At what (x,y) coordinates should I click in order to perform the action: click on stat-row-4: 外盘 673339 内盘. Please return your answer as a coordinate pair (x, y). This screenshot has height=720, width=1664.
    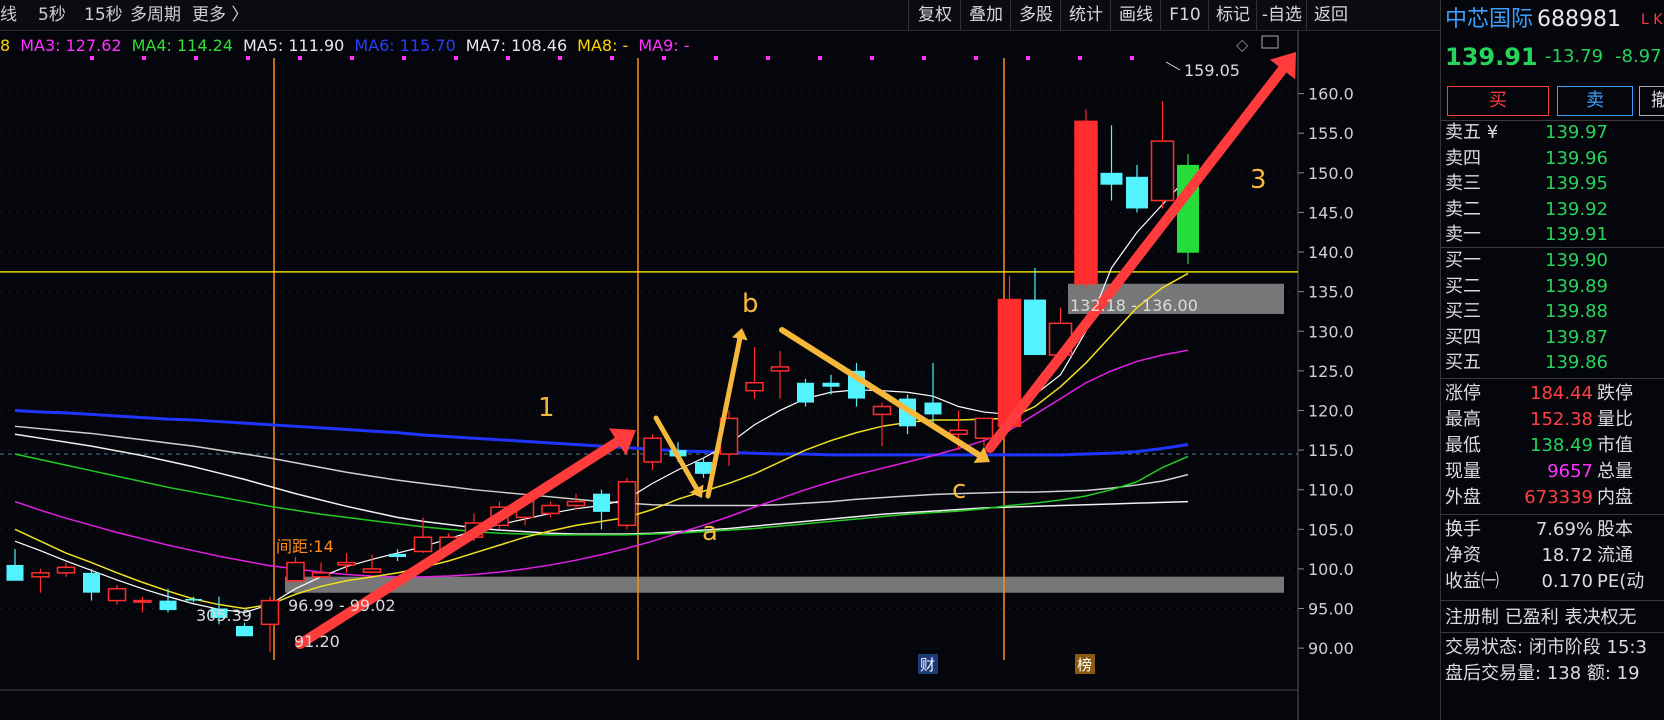
    Looking at the image, I should click on (1552, 497).